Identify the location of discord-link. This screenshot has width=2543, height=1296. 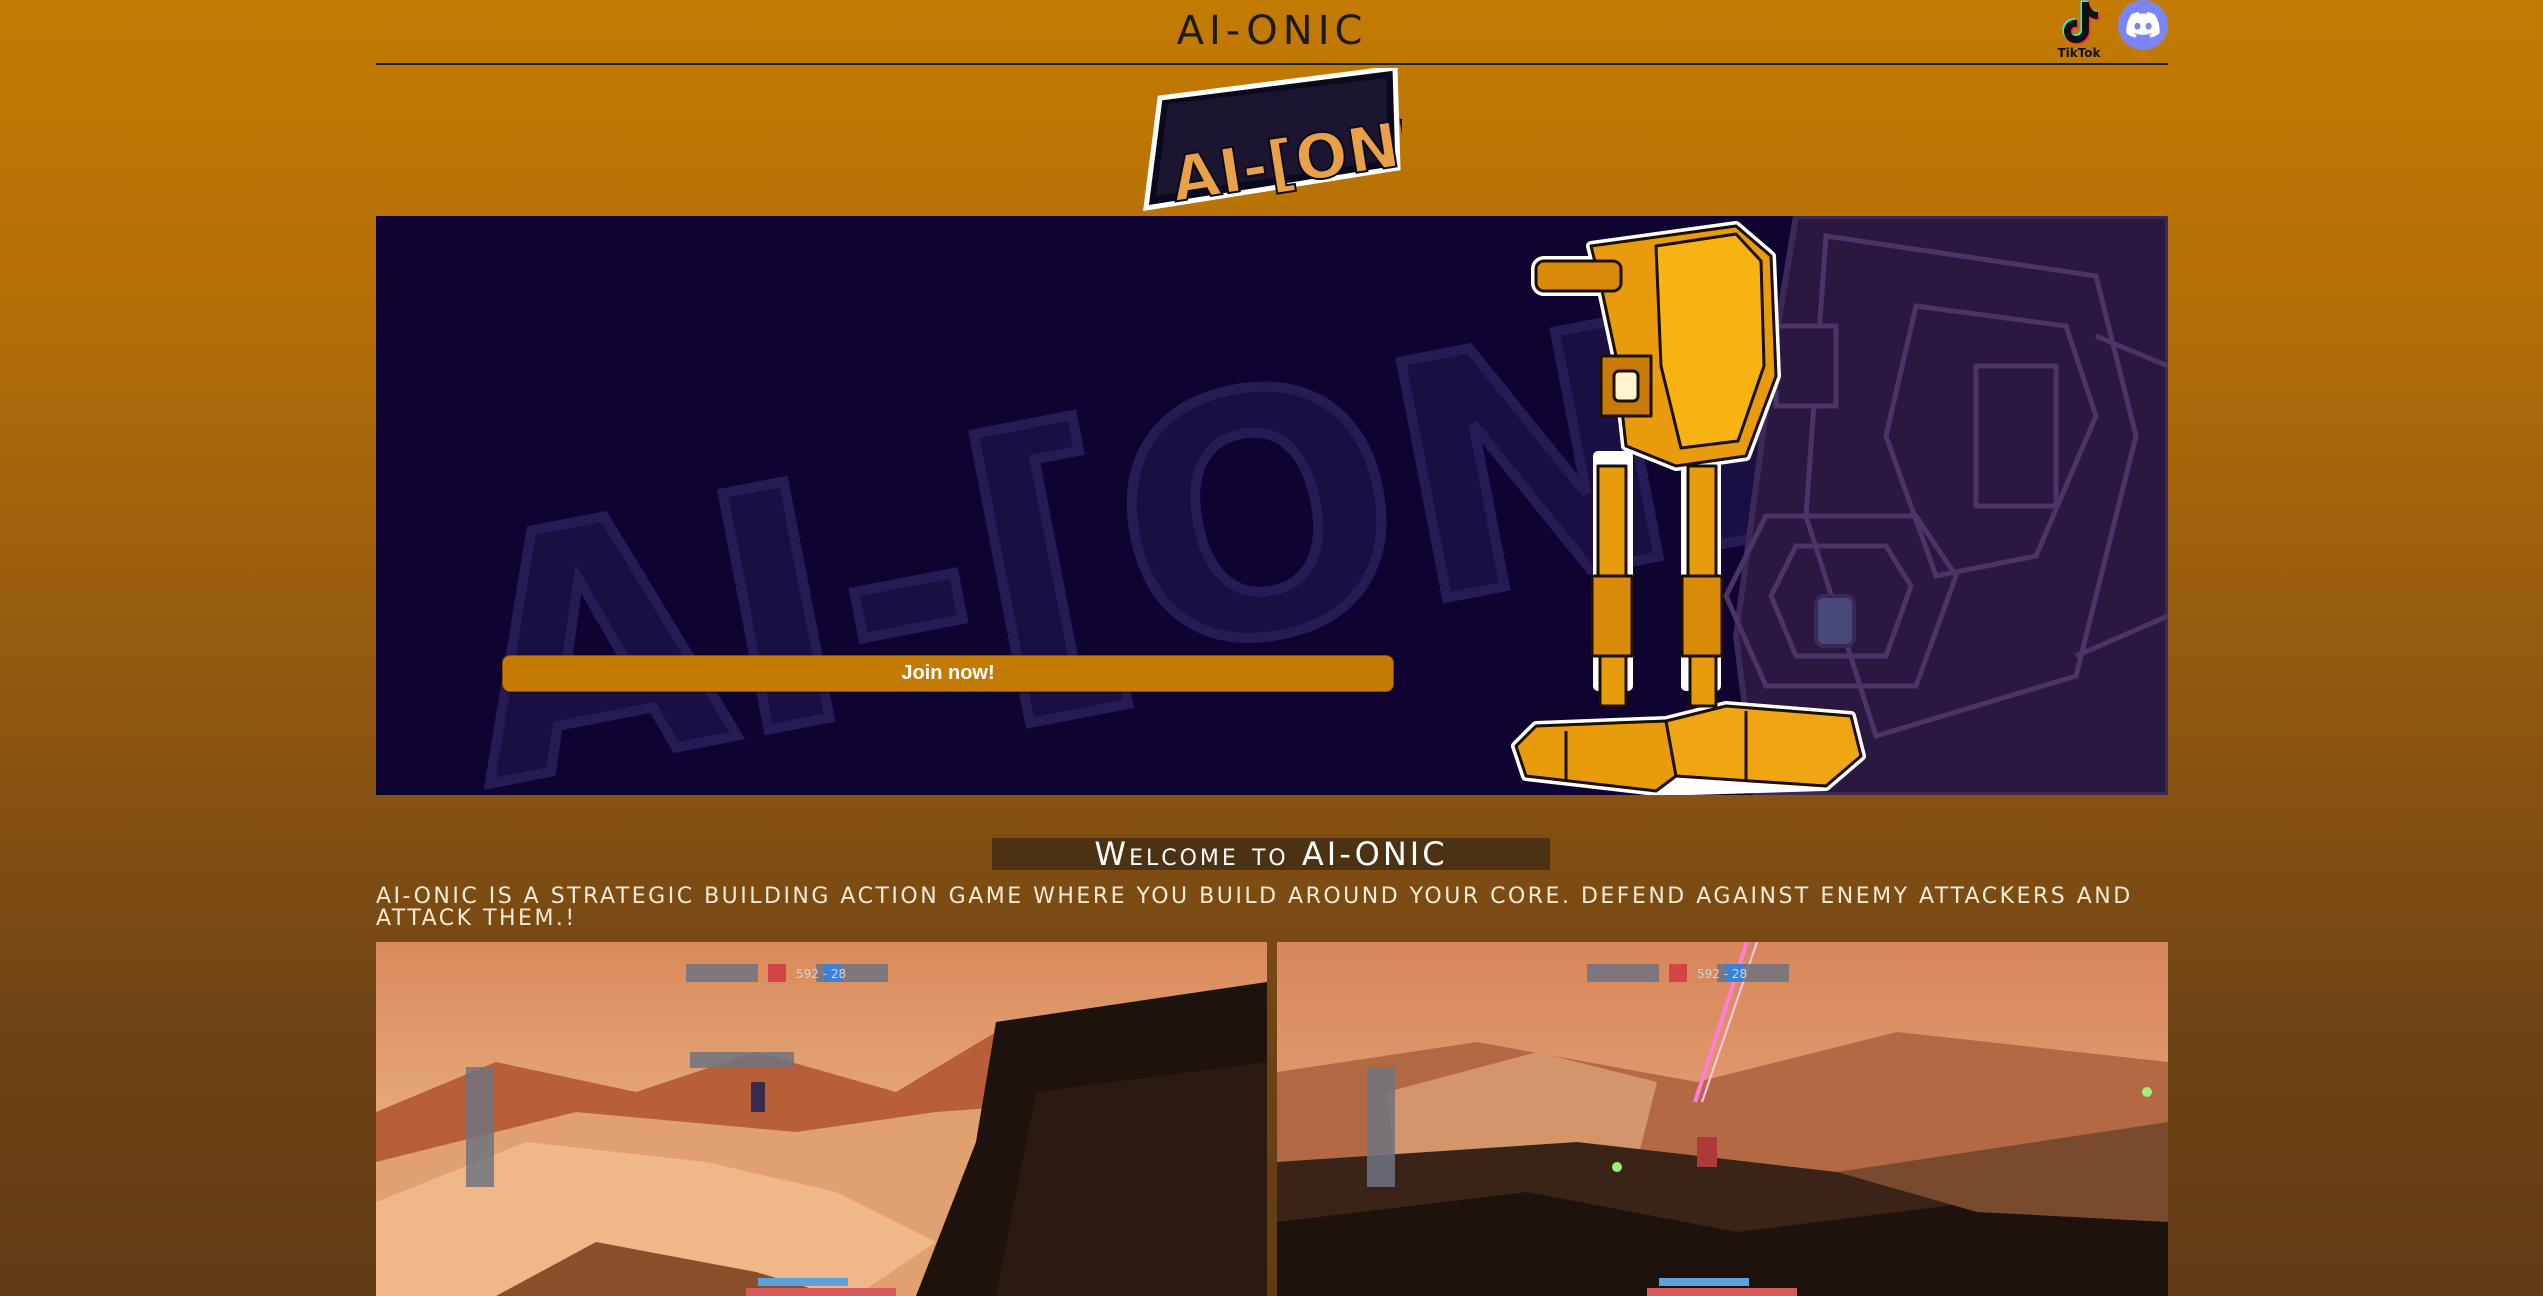
(2143, 25).